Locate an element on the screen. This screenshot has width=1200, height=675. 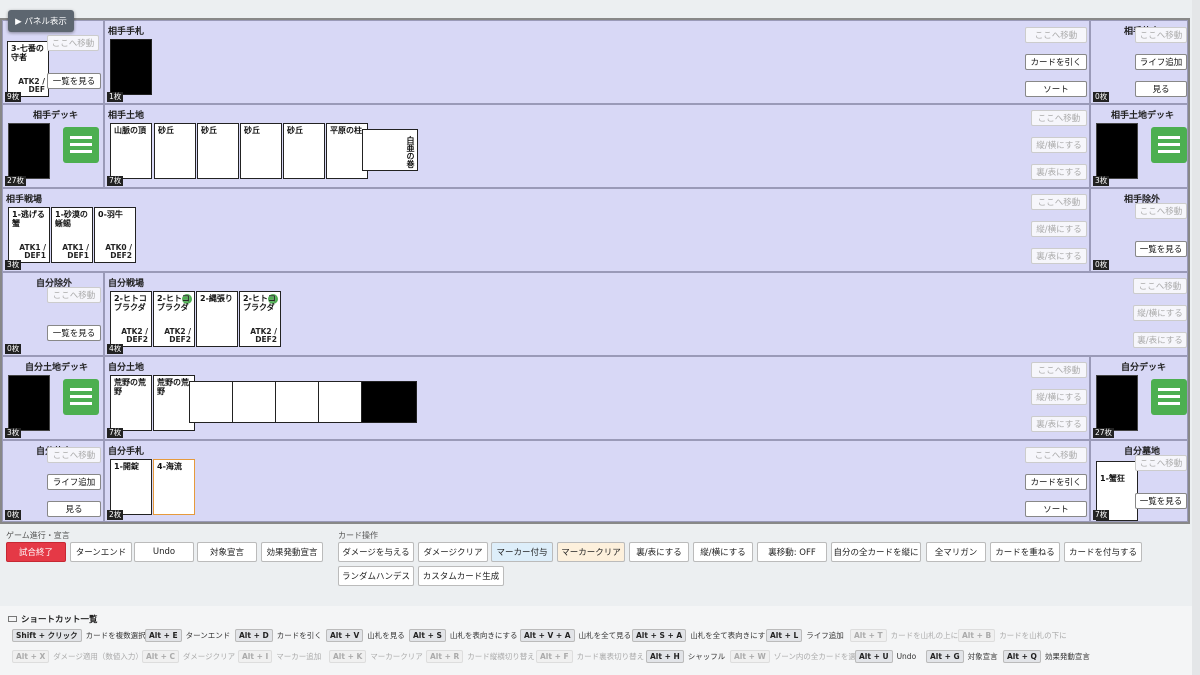
field-card: 2-縄張り is located at coordinates (217, 319).